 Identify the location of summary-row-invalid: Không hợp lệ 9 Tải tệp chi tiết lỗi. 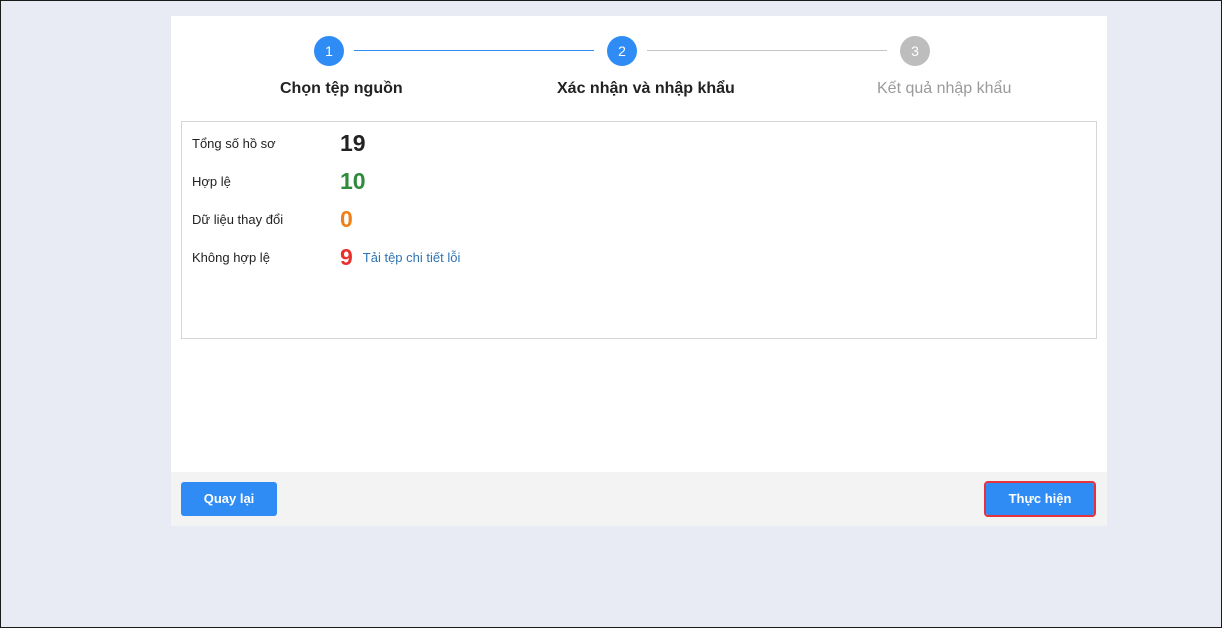
(326, 257).